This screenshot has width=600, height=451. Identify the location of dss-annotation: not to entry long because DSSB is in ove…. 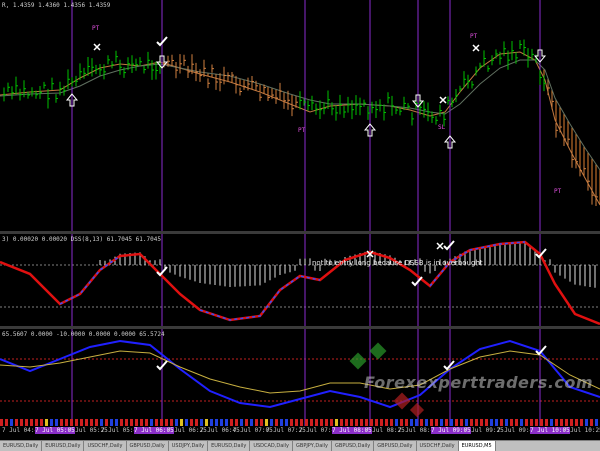
(397, 263).